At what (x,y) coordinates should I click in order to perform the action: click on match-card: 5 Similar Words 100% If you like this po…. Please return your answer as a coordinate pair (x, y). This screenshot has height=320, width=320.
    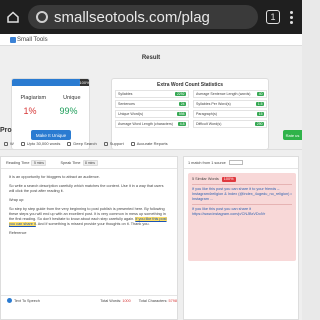
    Looking at the image, I should click on (242, 217).